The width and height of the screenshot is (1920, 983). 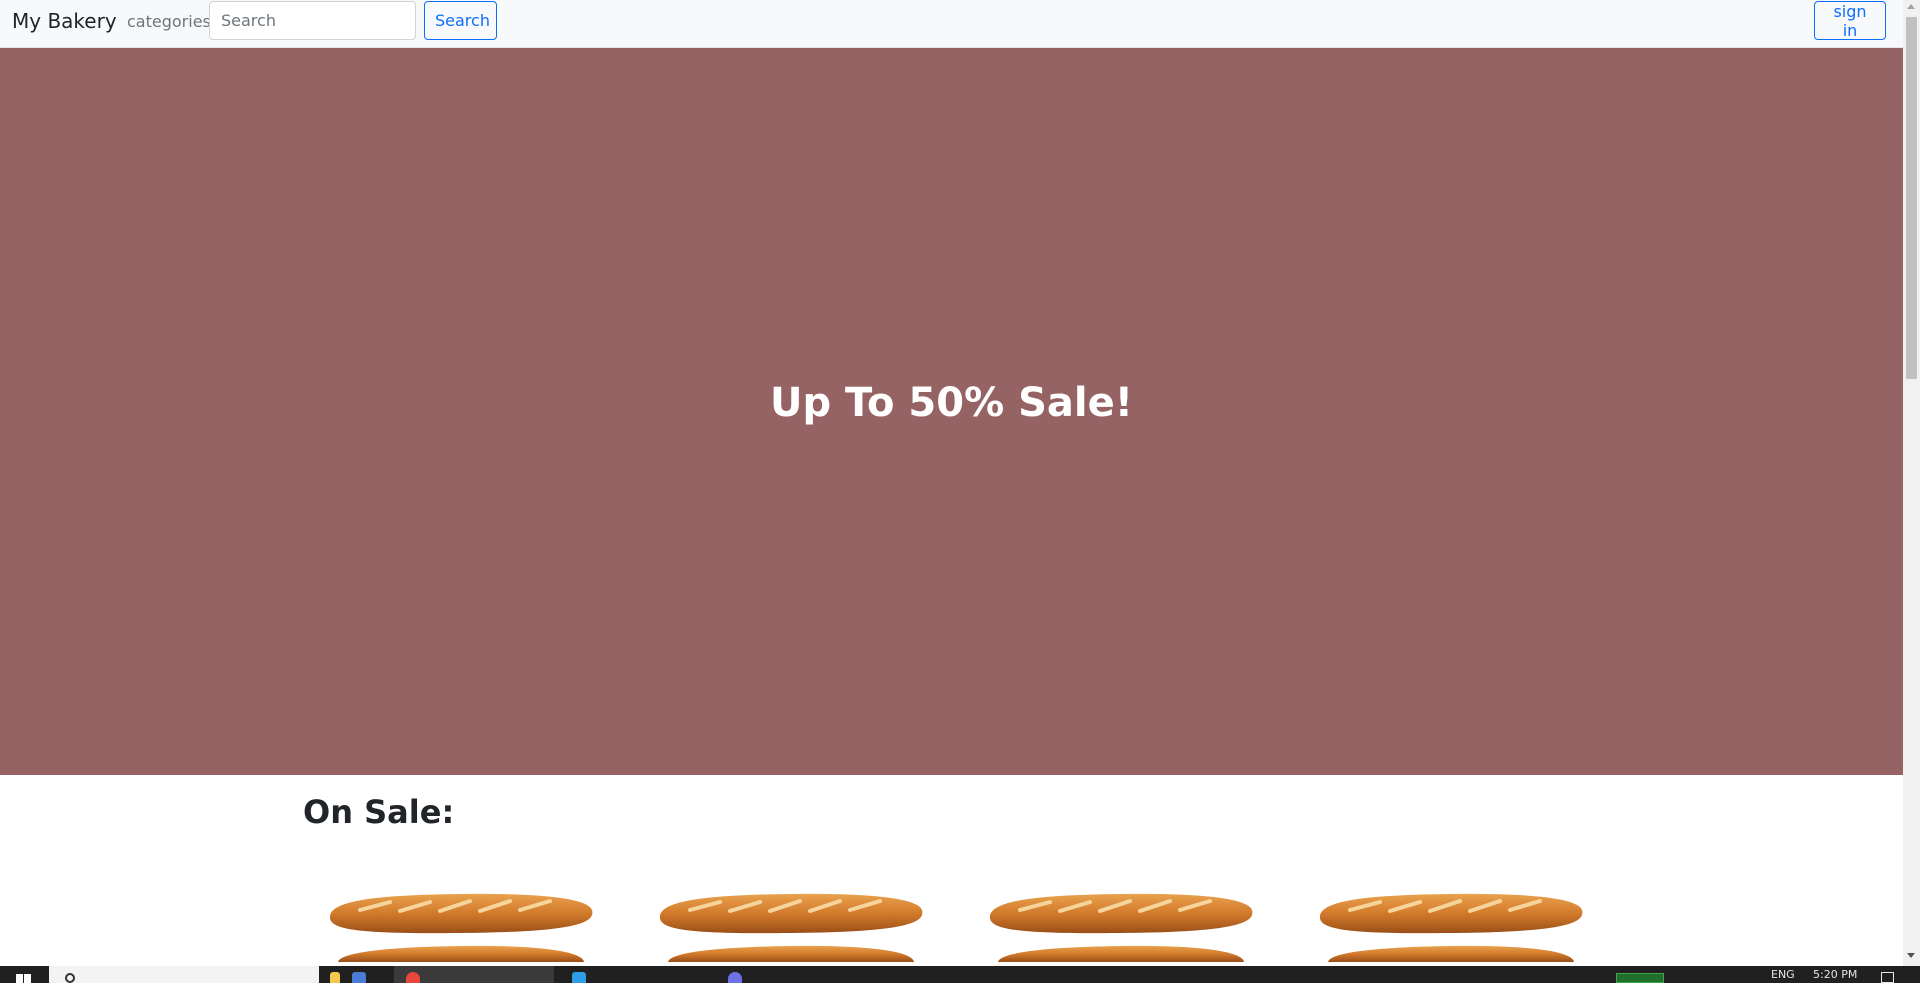 What do you see at coordinates (64, 21) in the screenshot?
I see `brand-link: My Bakery` at bounding box center [64, 21].